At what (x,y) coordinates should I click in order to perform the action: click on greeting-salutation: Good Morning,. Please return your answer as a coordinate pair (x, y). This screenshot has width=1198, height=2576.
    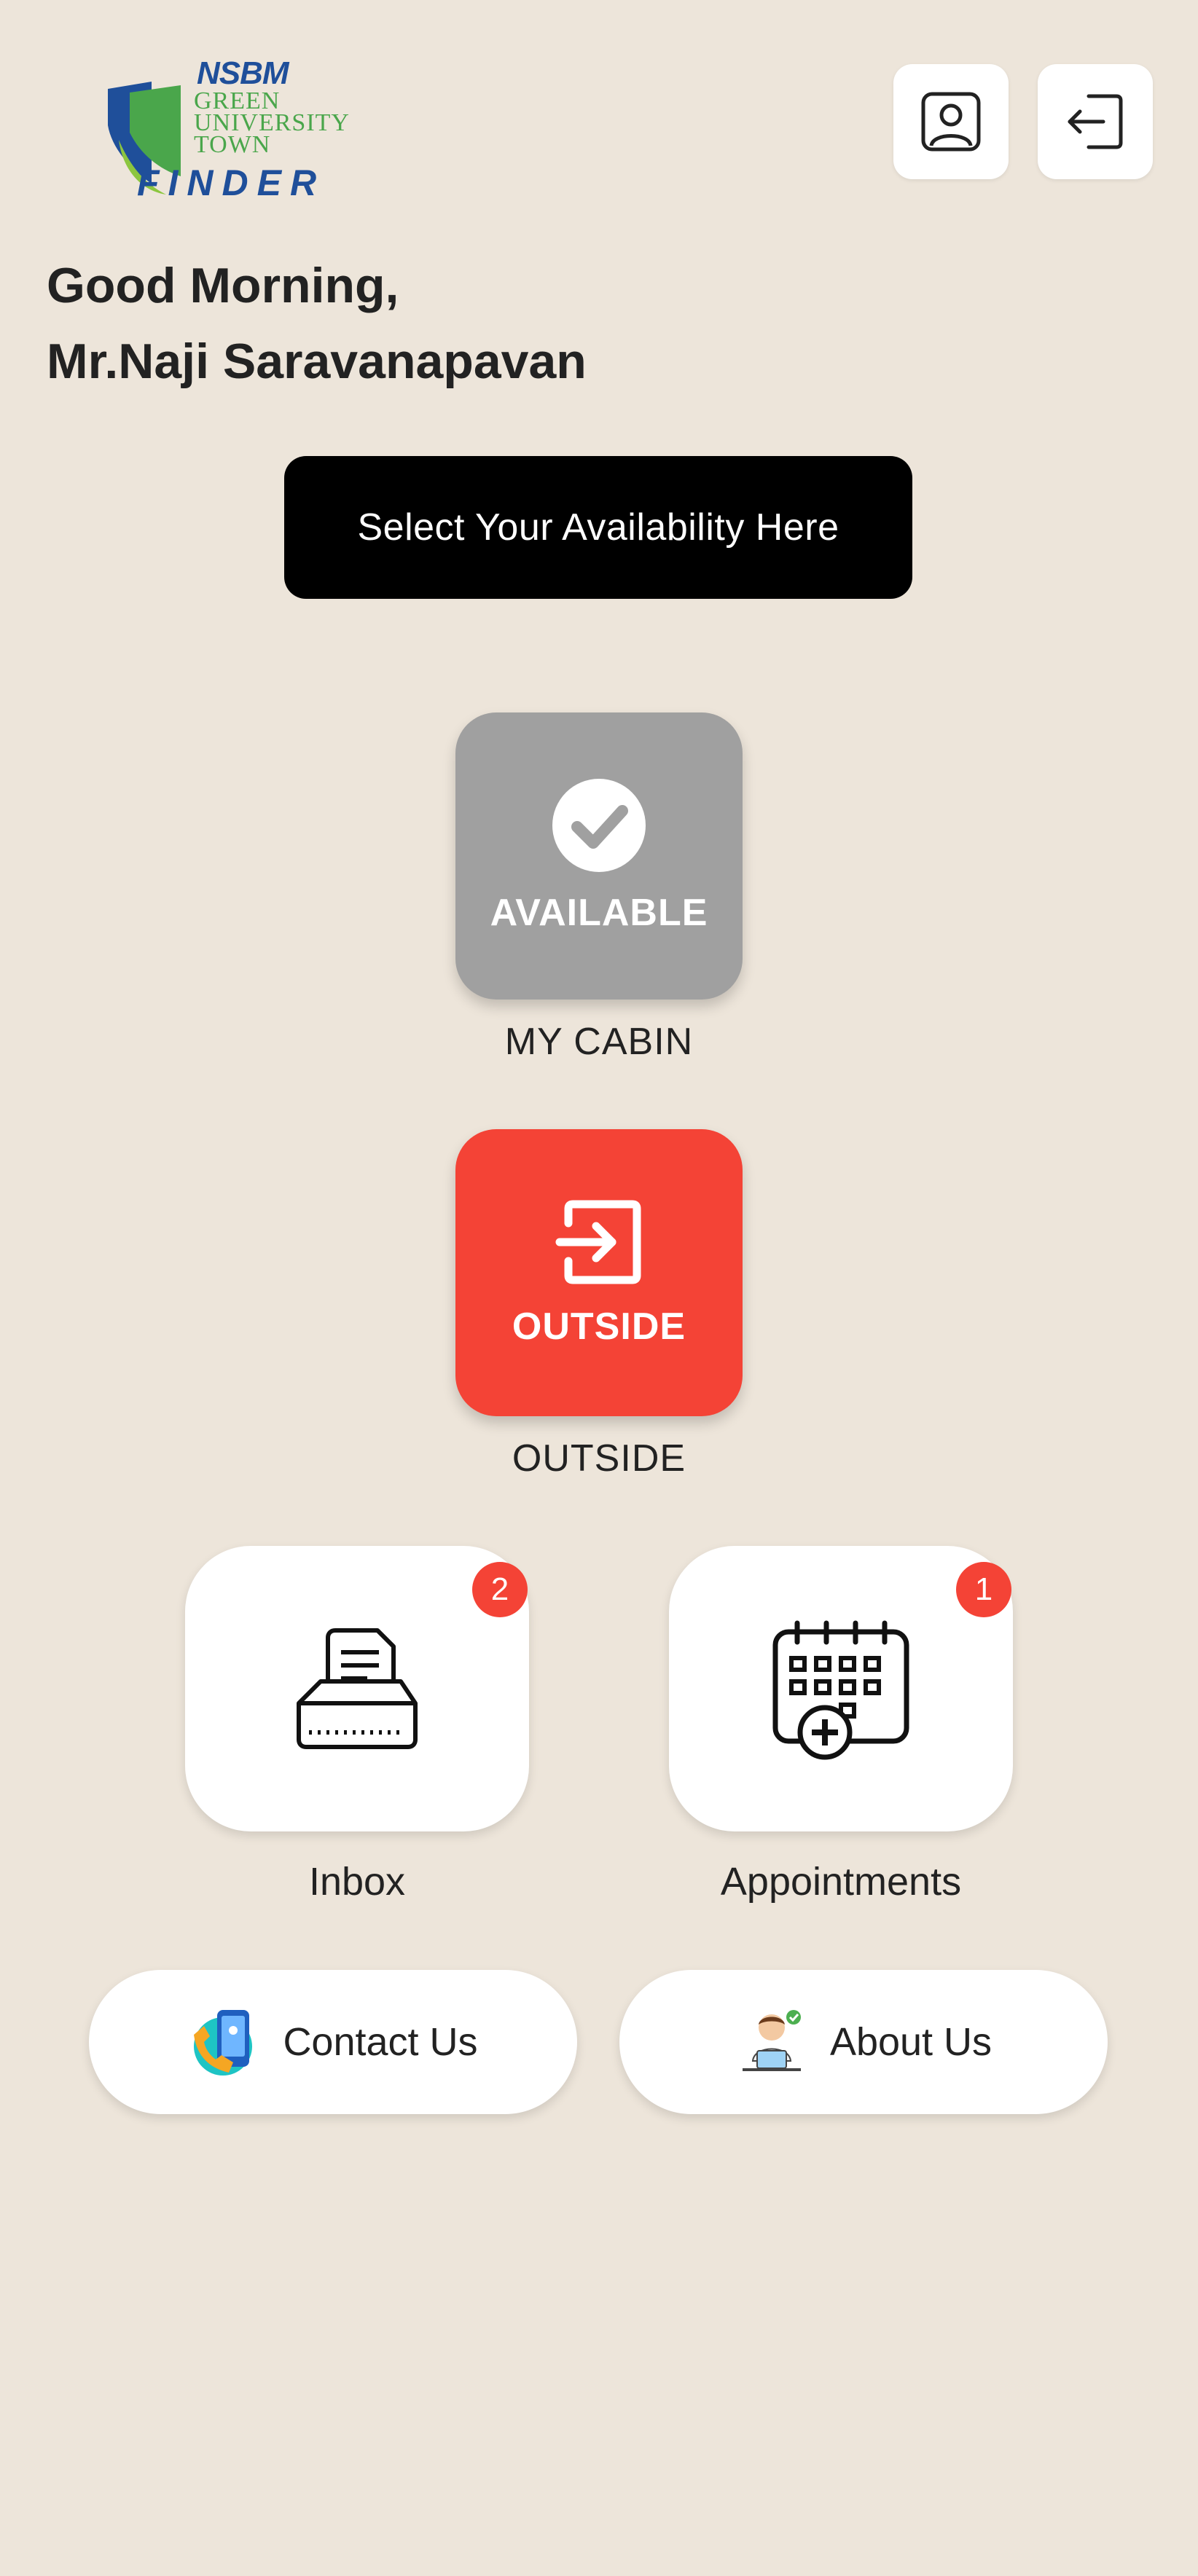
    Looking at the image, I should click on (223, 285).